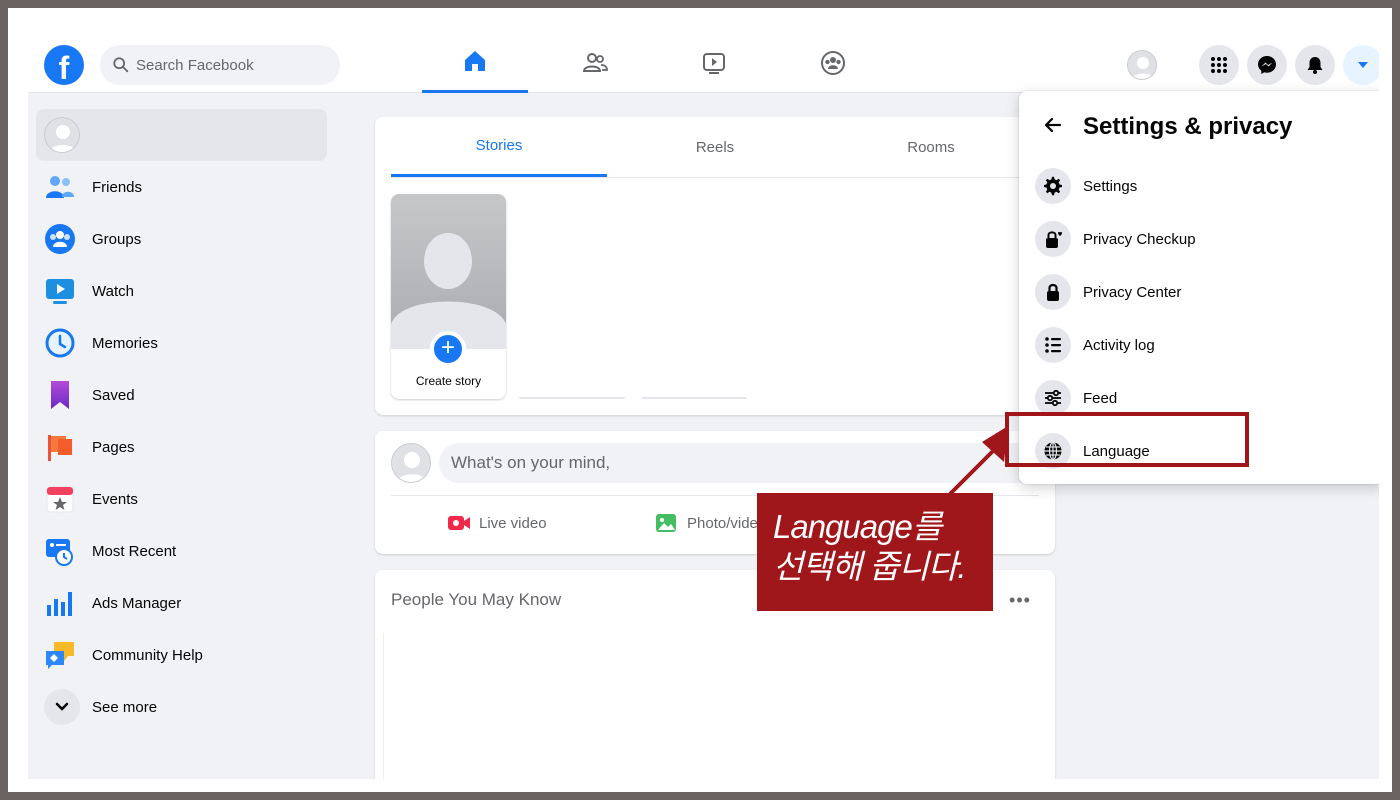 The image size is (1400, 800). Describe the element at coordinates (1053, 186) in the screenshot. I see `gear-icon` at that location.